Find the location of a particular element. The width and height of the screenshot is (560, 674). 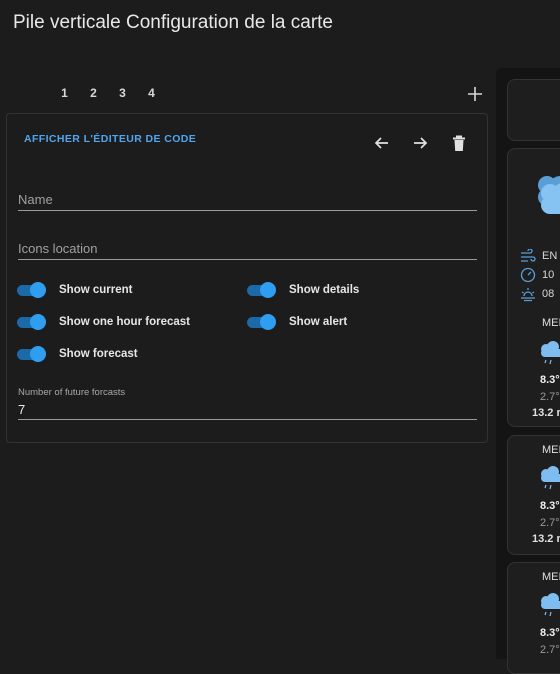

delete-card-button is located at coordinates (459, 143).